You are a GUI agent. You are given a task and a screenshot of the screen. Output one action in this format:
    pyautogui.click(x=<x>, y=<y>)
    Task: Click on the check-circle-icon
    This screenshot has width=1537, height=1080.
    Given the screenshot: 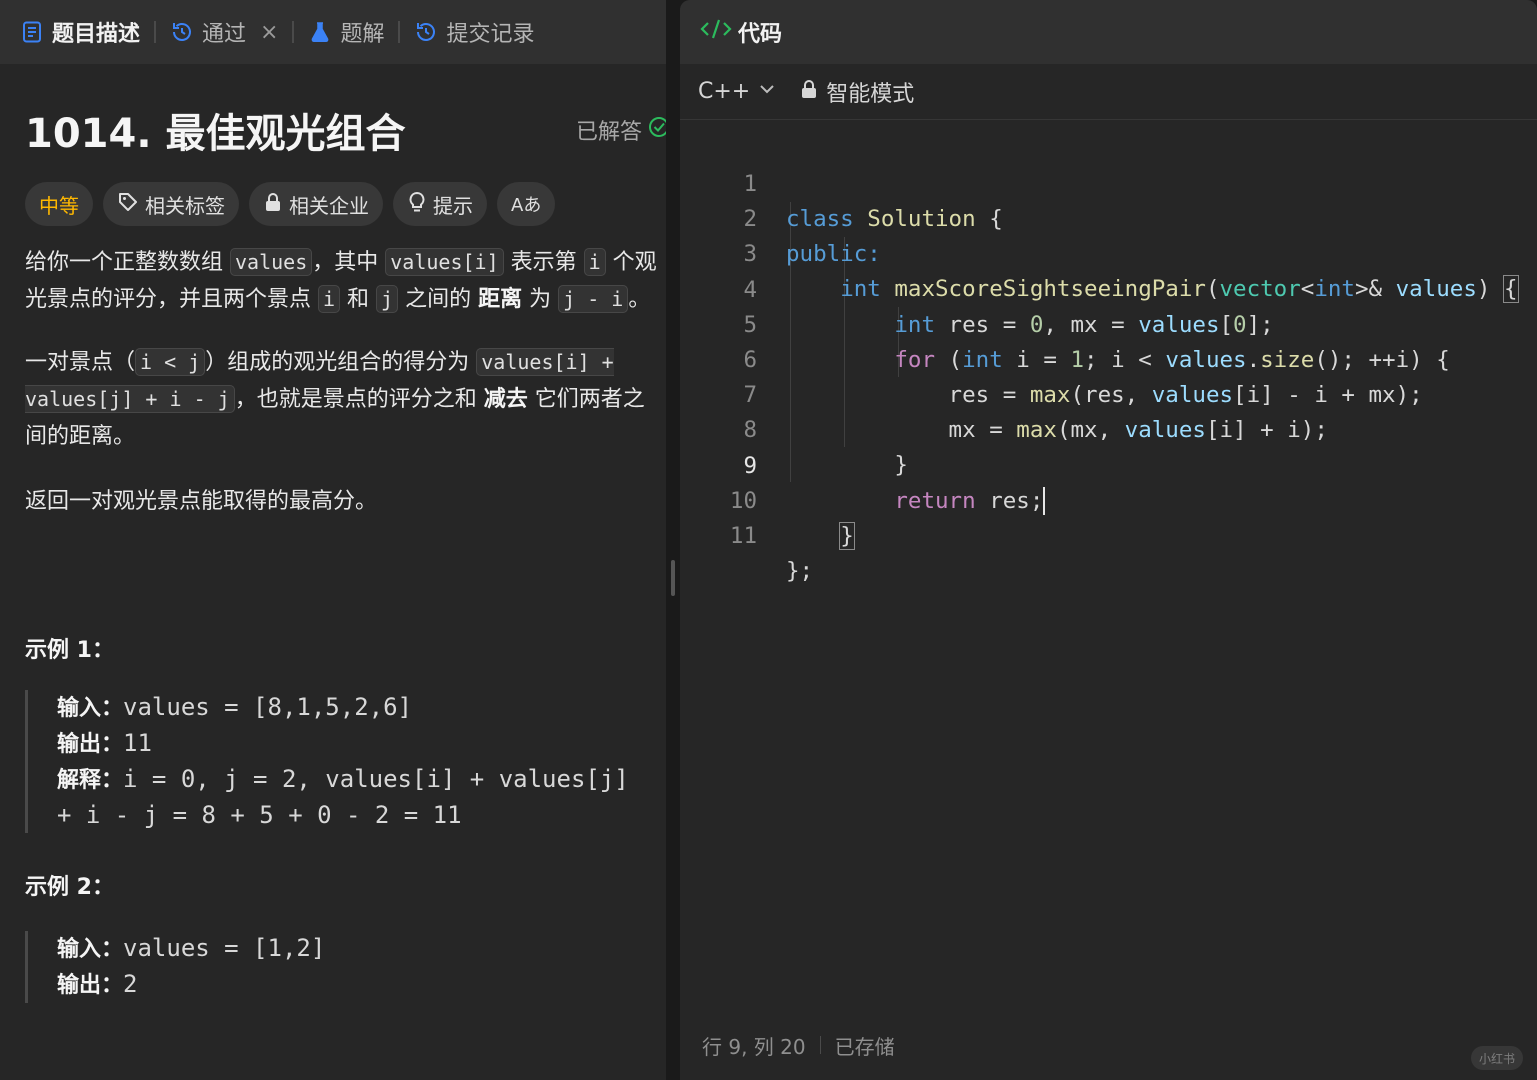 What is the action you would take?
    pyautogui.click(x=657, y=130)
    